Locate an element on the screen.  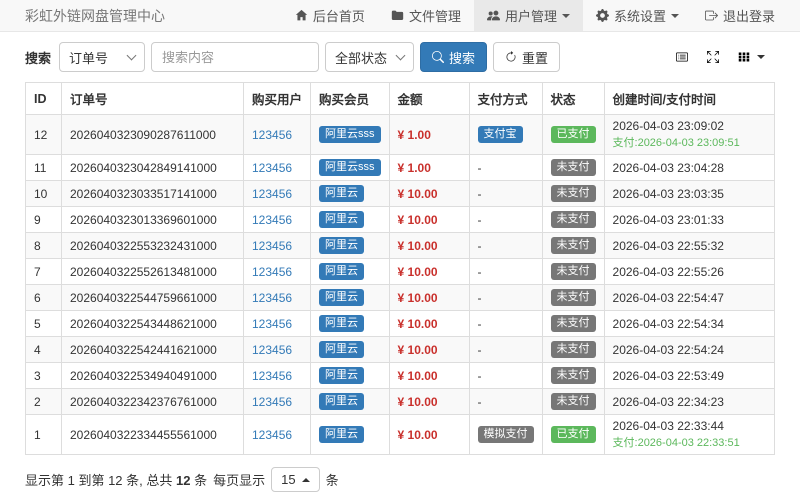
nav-item-label: 系统设置 is located at coordinates (639, 16).